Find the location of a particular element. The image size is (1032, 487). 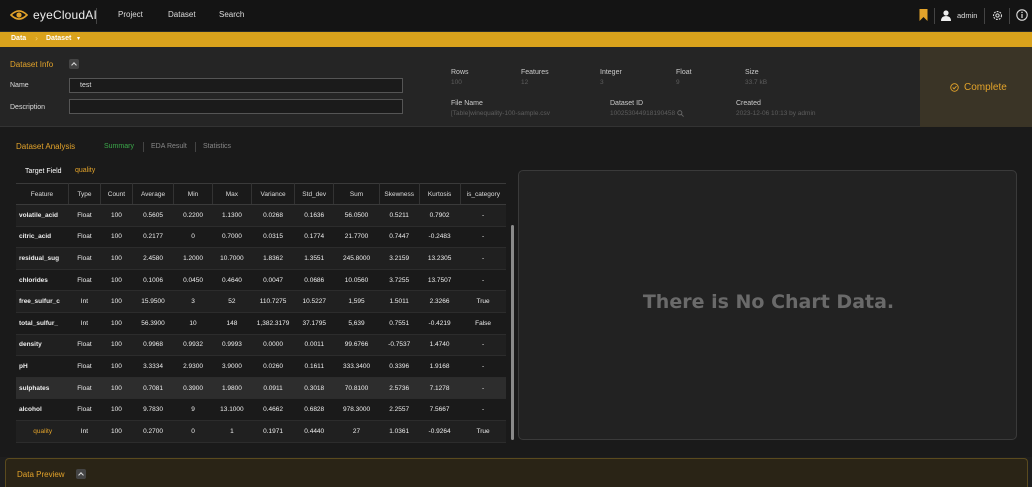

data-preview-panel: Data Preview is located at coordinates (516, 472).